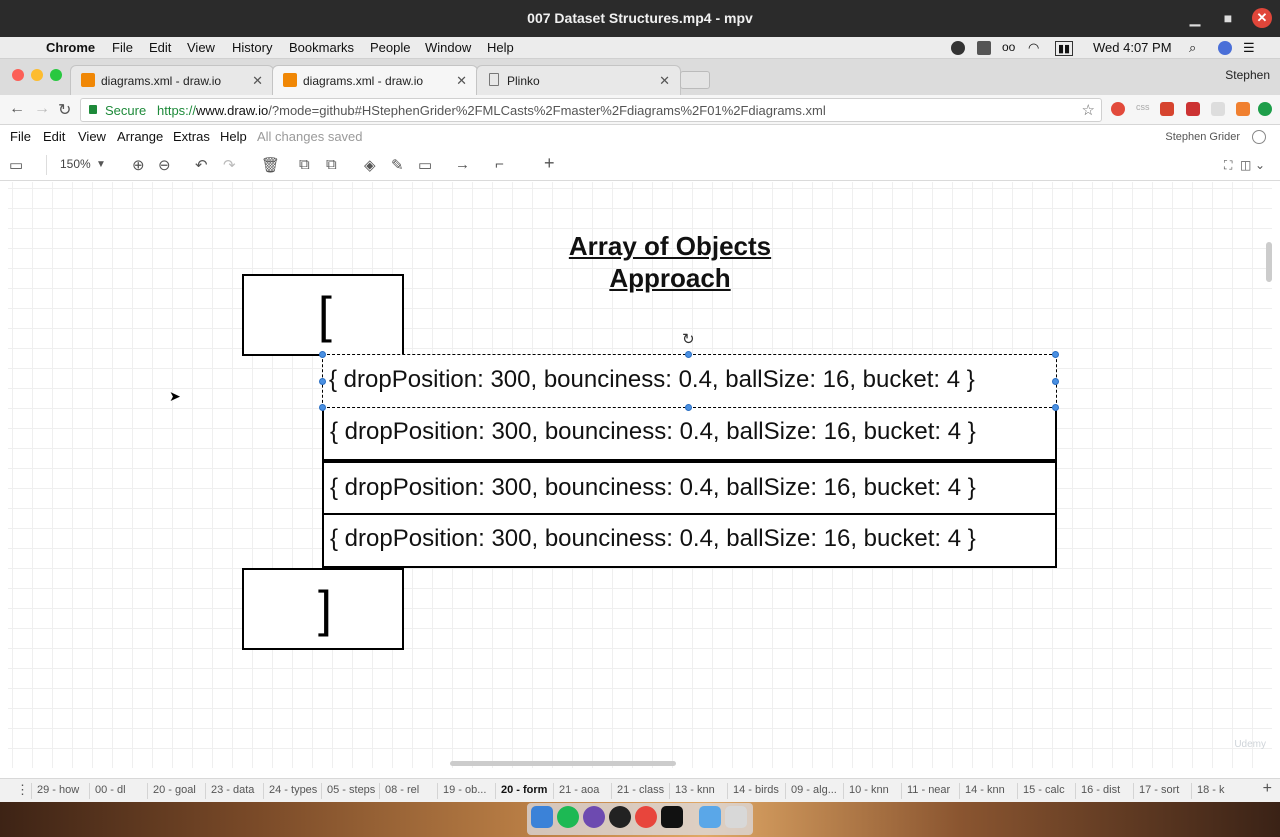 The image size is (1280, 837). What do you see at coordinates (646, 817) in the screenshot?
I see `chrome-icon` at bounding box center [646, 817].